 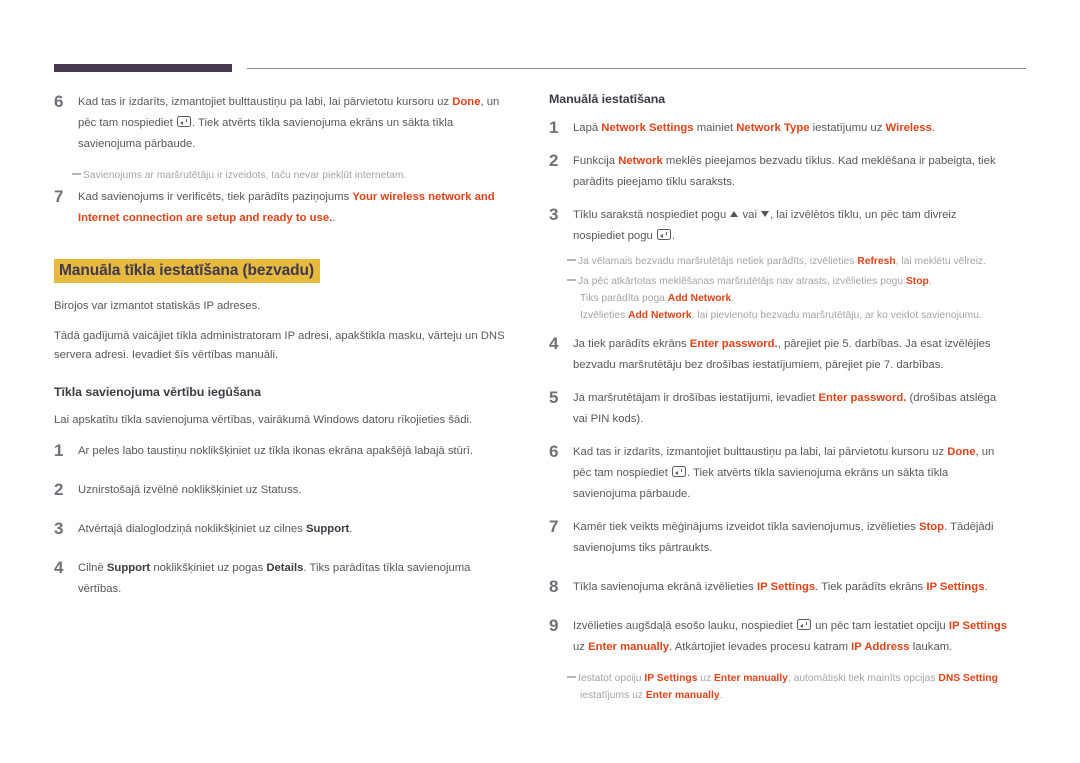 What do you see at coordinates (876, 261) in the screenshot?
I see `accent-term-refresh: Refresh` at bounding box center [876, 261].